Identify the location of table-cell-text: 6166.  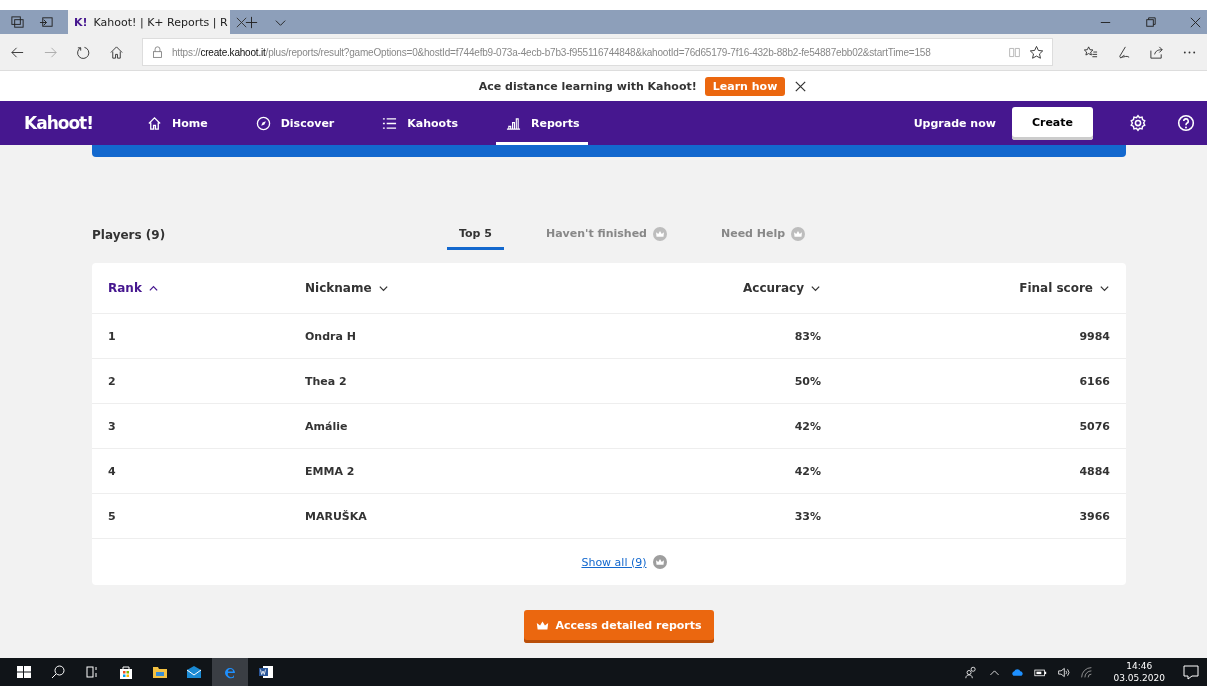
(1094, 381).